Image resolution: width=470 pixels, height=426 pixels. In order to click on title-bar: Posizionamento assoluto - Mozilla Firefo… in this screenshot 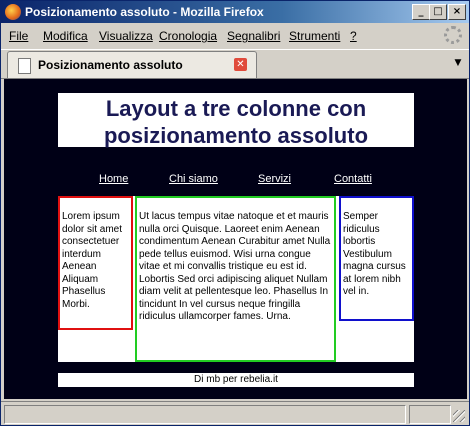, I will do `click(235, 12)`.